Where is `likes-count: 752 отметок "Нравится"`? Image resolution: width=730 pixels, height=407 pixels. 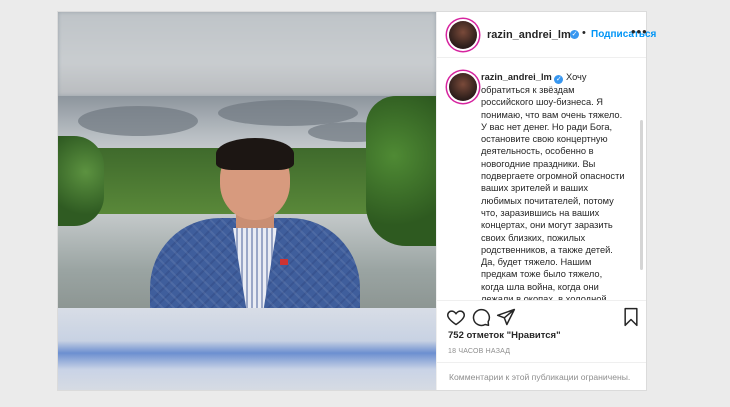
likes-count: 752 отметок "Нравится" is located at coordinates (504, 335).